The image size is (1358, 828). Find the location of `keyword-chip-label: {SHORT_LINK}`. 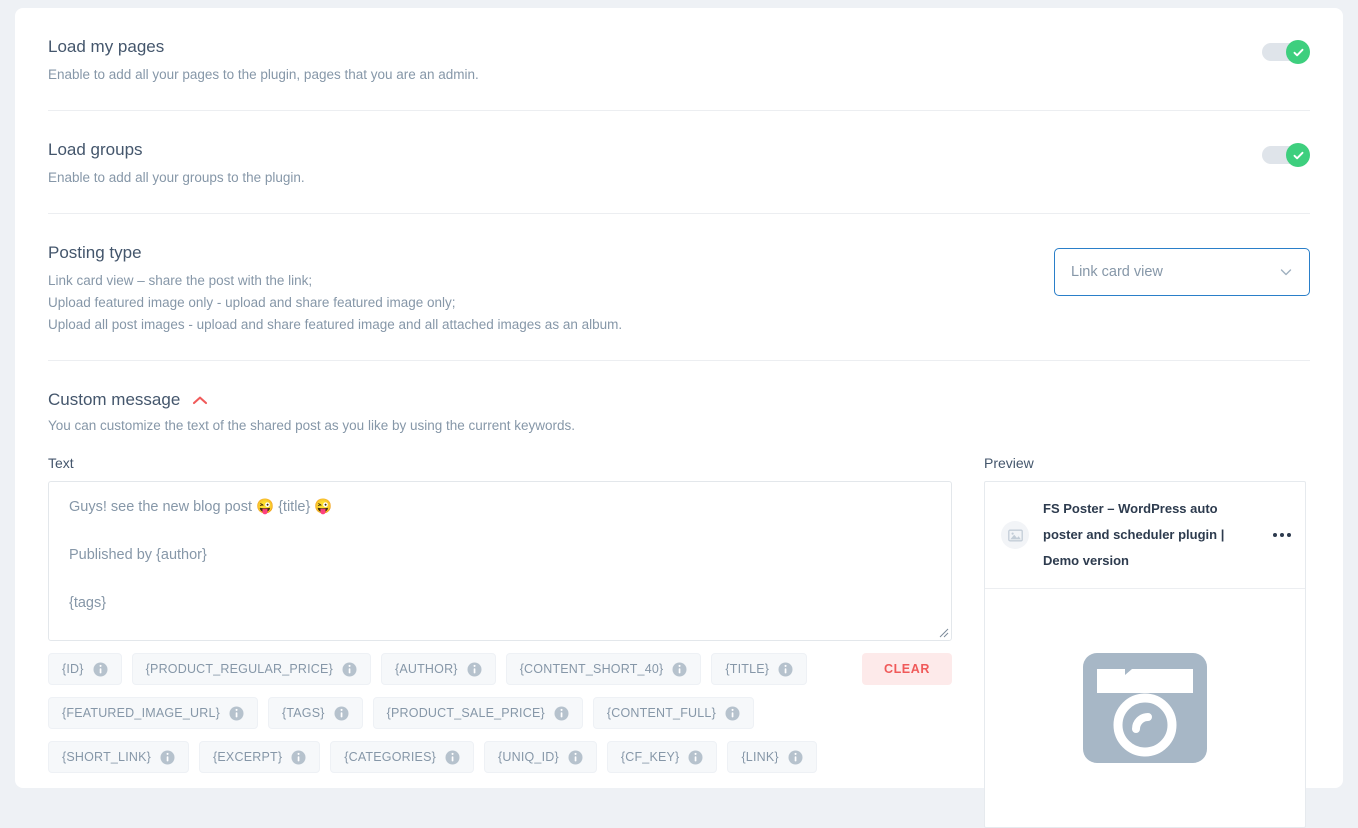

keyword-chip-label: {SHORT_LINK} is located at coordinates (107, 757).